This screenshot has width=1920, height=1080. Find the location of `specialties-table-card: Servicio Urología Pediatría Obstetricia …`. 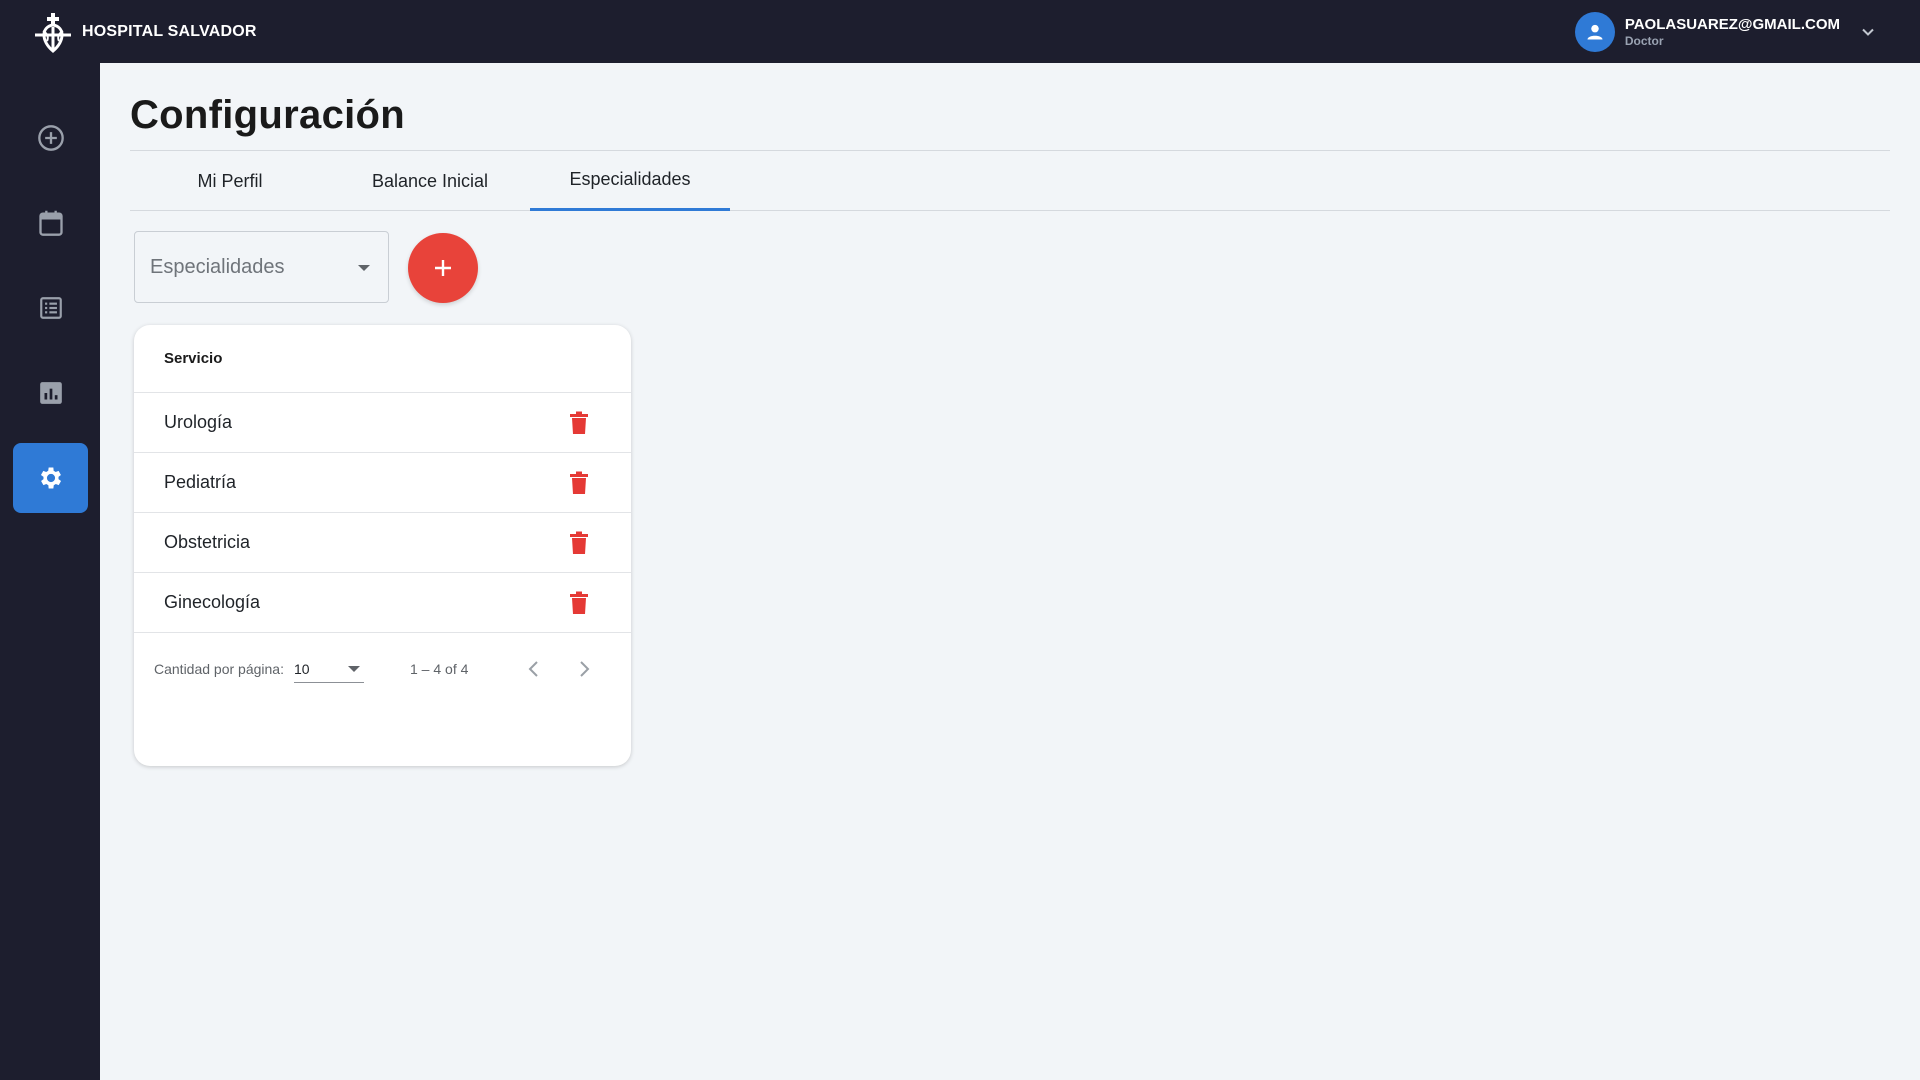

specialties-table-card: Servicio Urología Pediatría Obstetricia … is located at coordinates (382, 545).